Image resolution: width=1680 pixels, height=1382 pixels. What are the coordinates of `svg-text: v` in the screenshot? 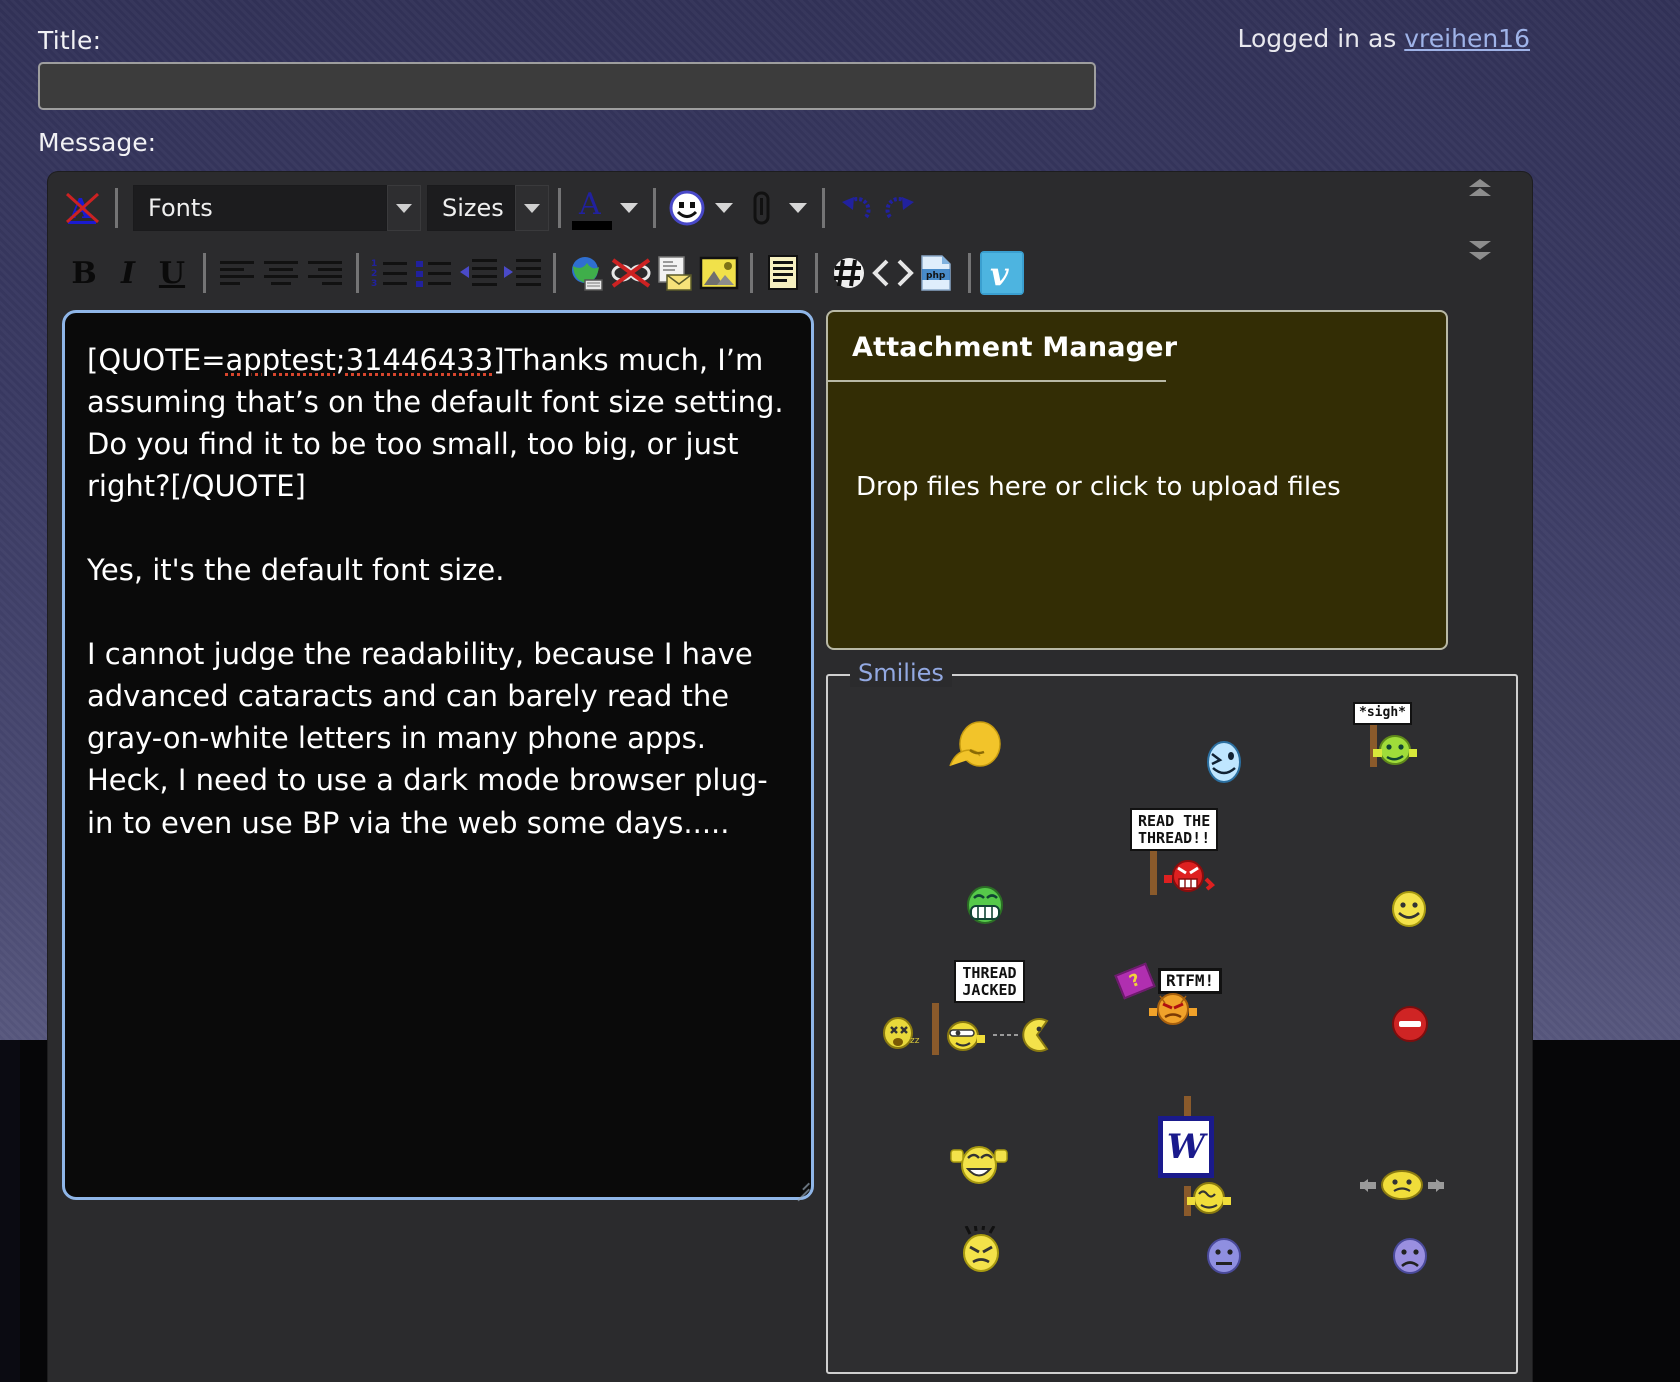 It's located at (999, 274).